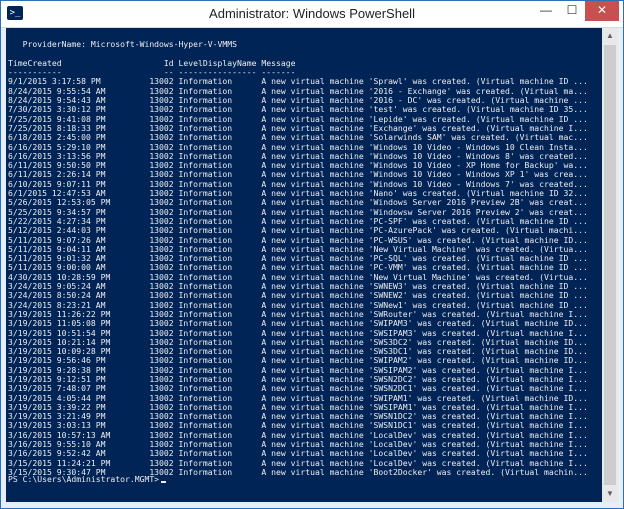 The image size is (624, 509). I want to click on scroll-thumb, so click(610, 265).